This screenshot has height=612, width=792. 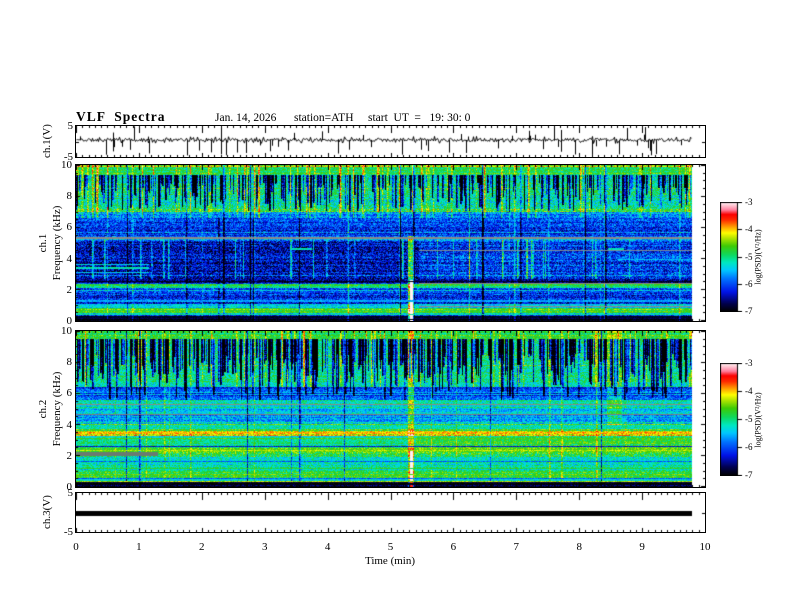 What do you see at coordinates (453, 547) in the screenshot?
I see `x-tick-label: 6` at bounding box center [453, 547].